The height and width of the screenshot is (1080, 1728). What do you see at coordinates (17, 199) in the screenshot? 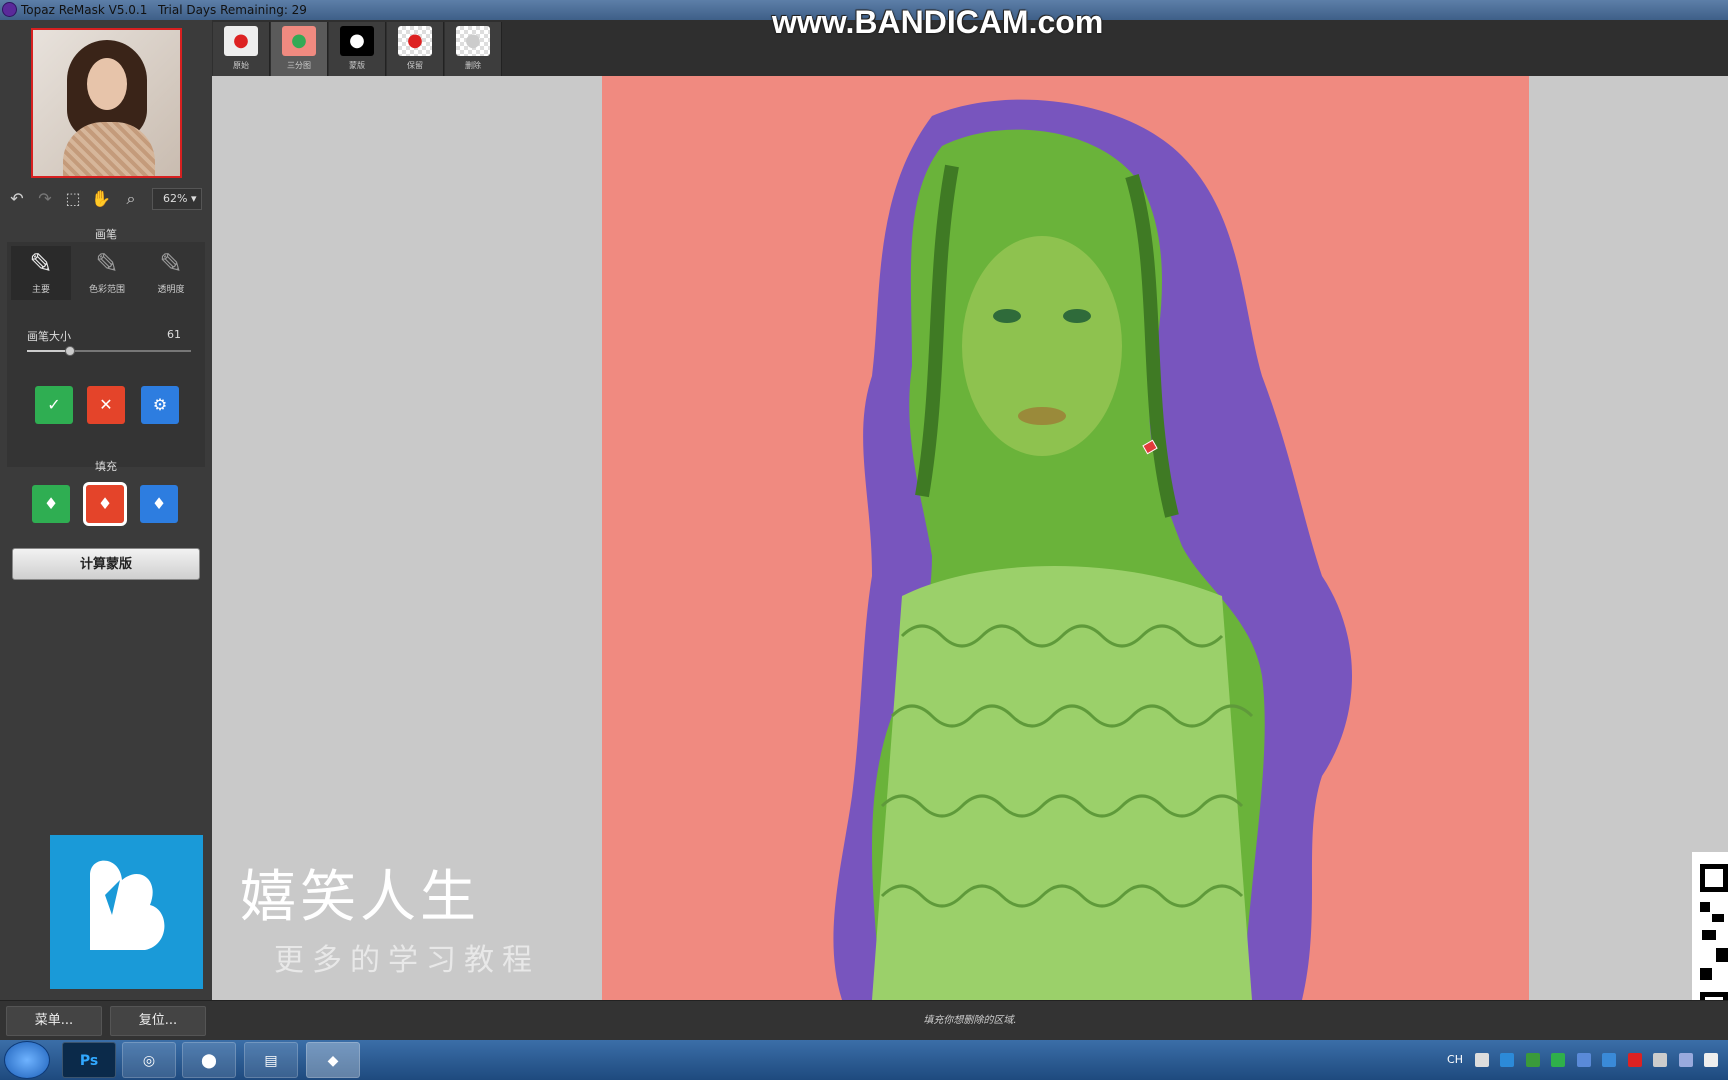
I see `undo-icon: ↶` at bounding box center [17, 199].